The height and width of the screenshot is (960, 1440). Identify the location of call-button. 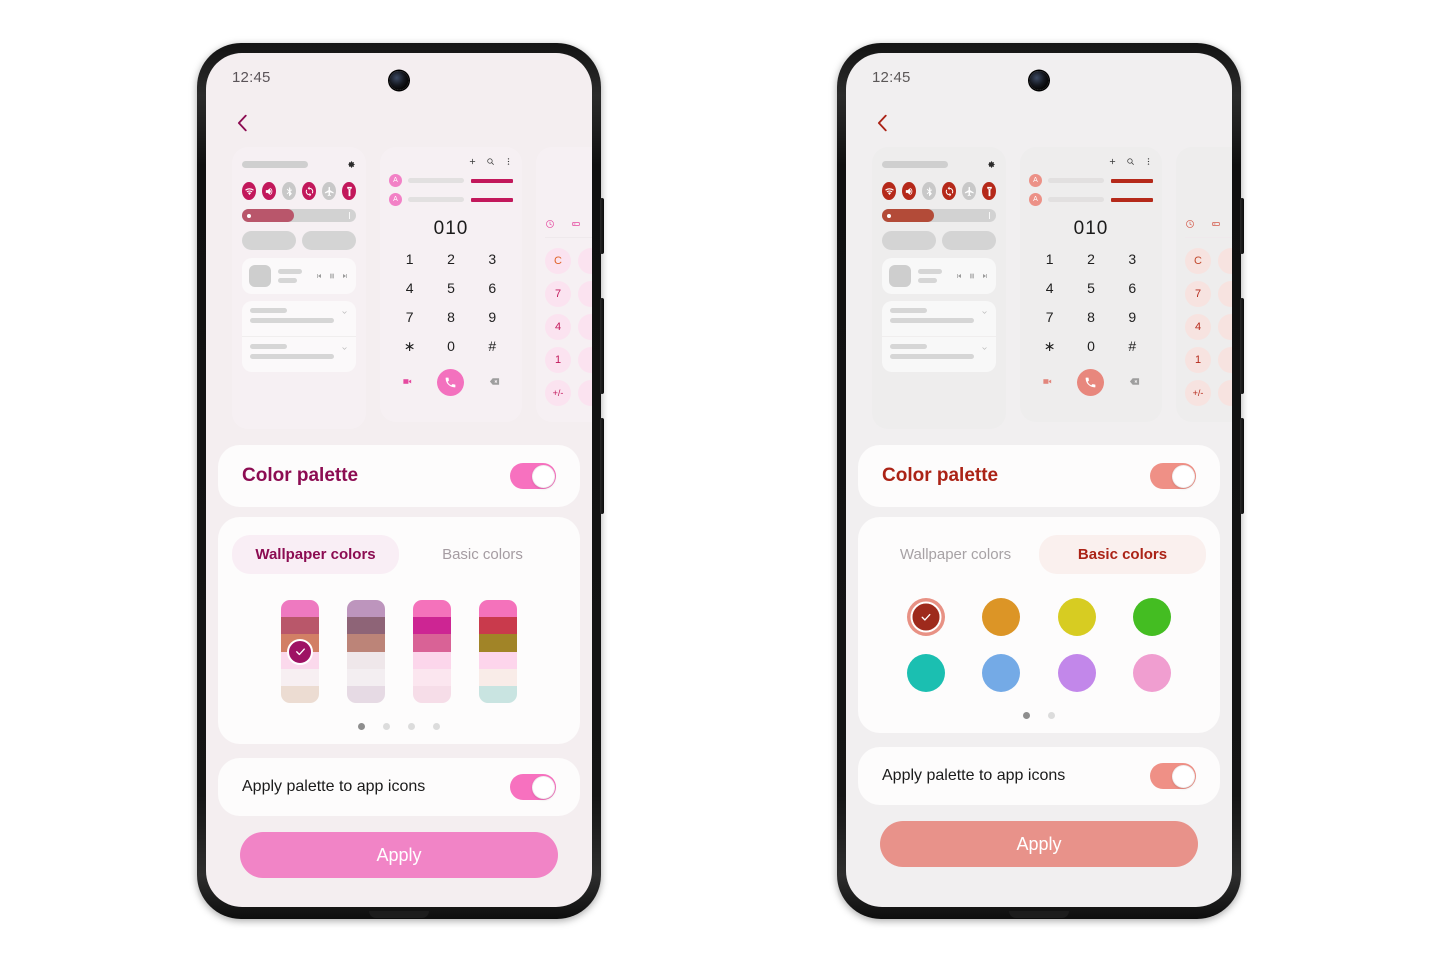
(451, 382).